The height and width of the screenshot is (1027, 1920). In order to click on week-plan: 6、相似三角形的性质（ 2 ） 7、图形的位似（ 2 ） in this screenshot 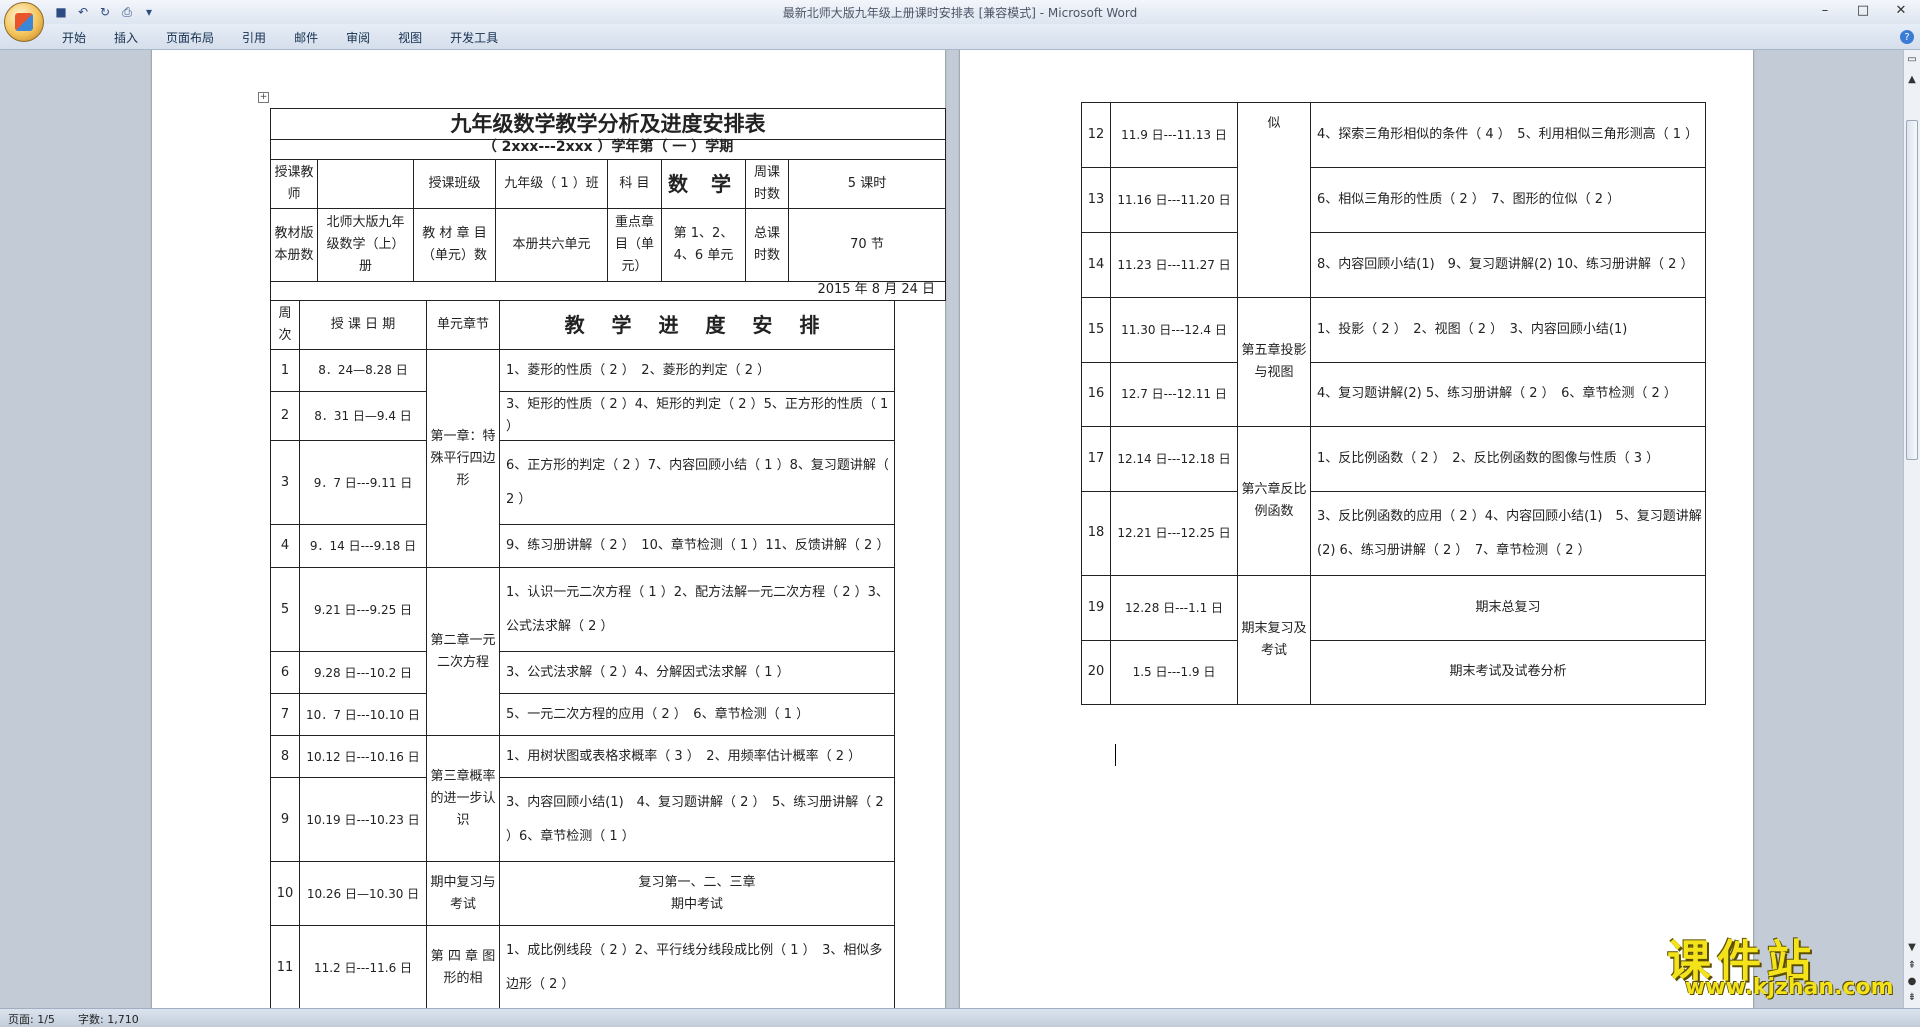, I will do `click(1508, 200)`.